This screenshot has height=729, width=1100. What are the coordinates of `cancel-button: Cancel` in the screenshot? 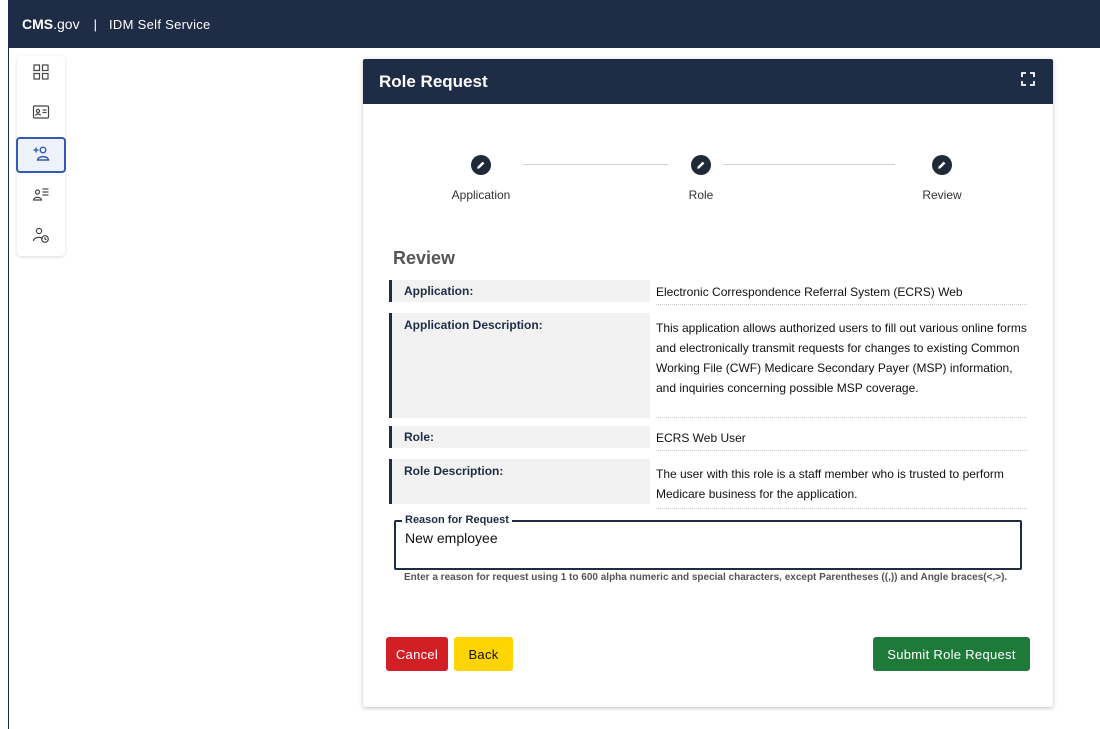 It's located at (417, 654).